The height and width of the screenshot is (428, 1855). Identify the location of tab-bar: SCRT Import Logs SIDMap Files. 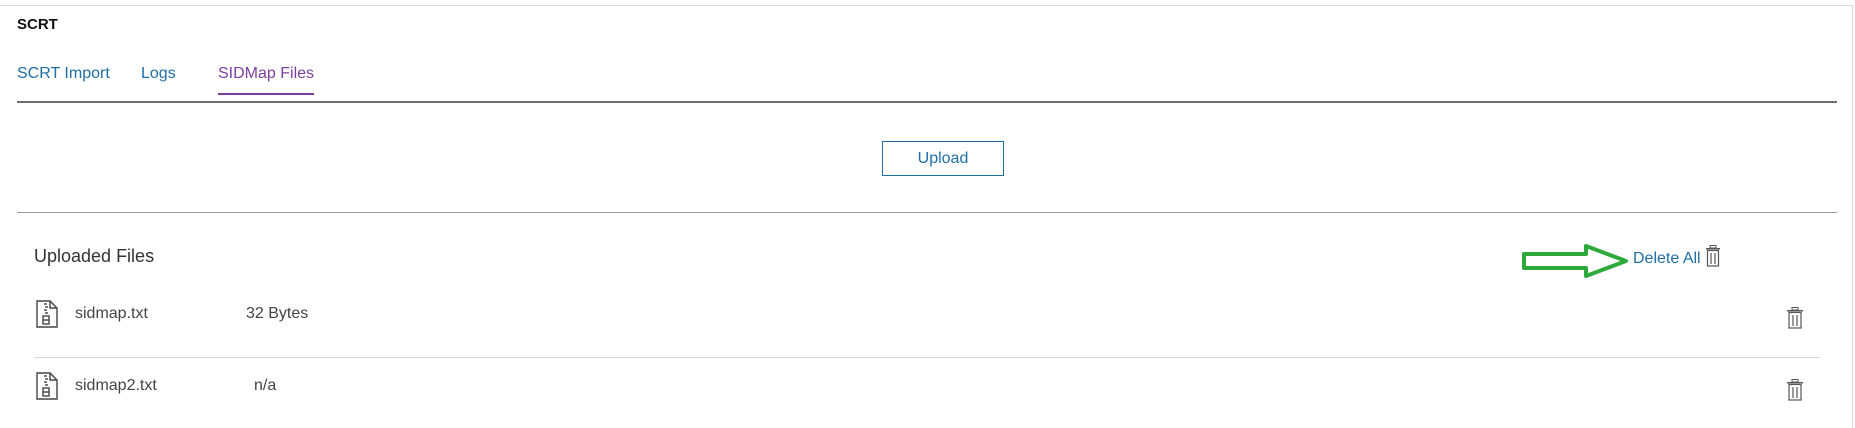
(927, 84).